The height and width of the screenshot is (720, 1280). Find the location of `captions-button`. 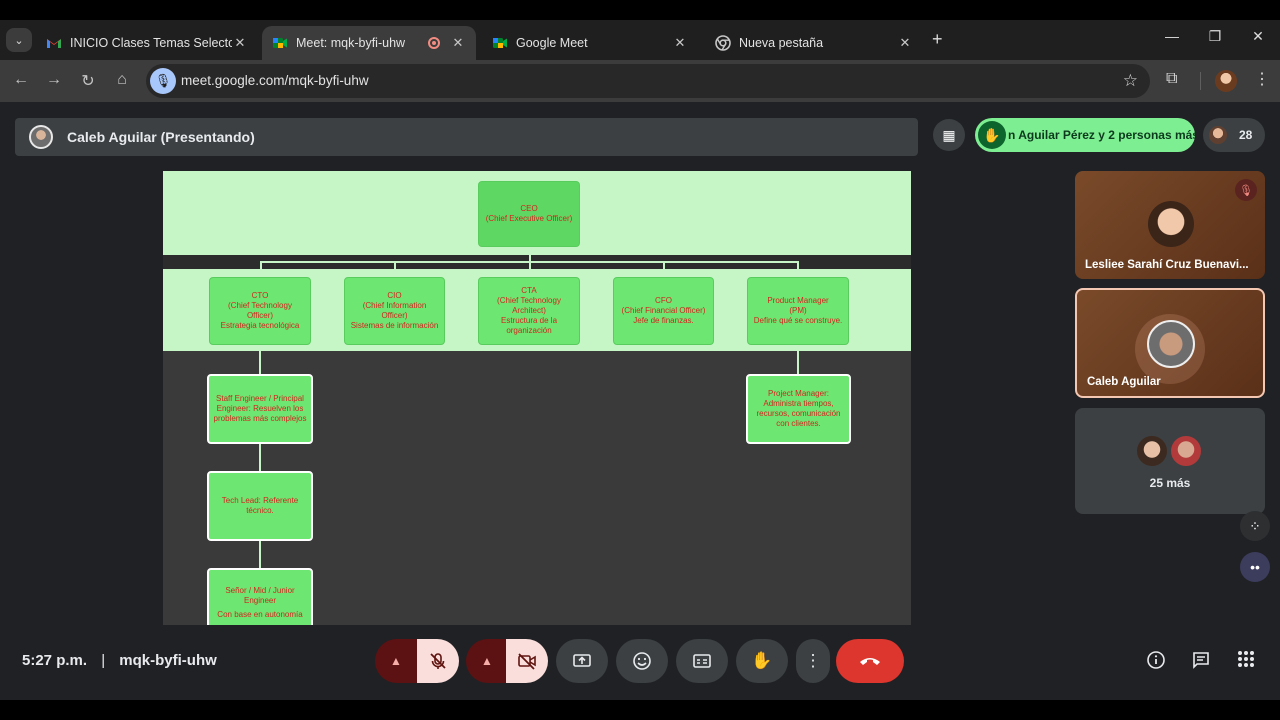

captions-button is located at coordinates (702, 661).